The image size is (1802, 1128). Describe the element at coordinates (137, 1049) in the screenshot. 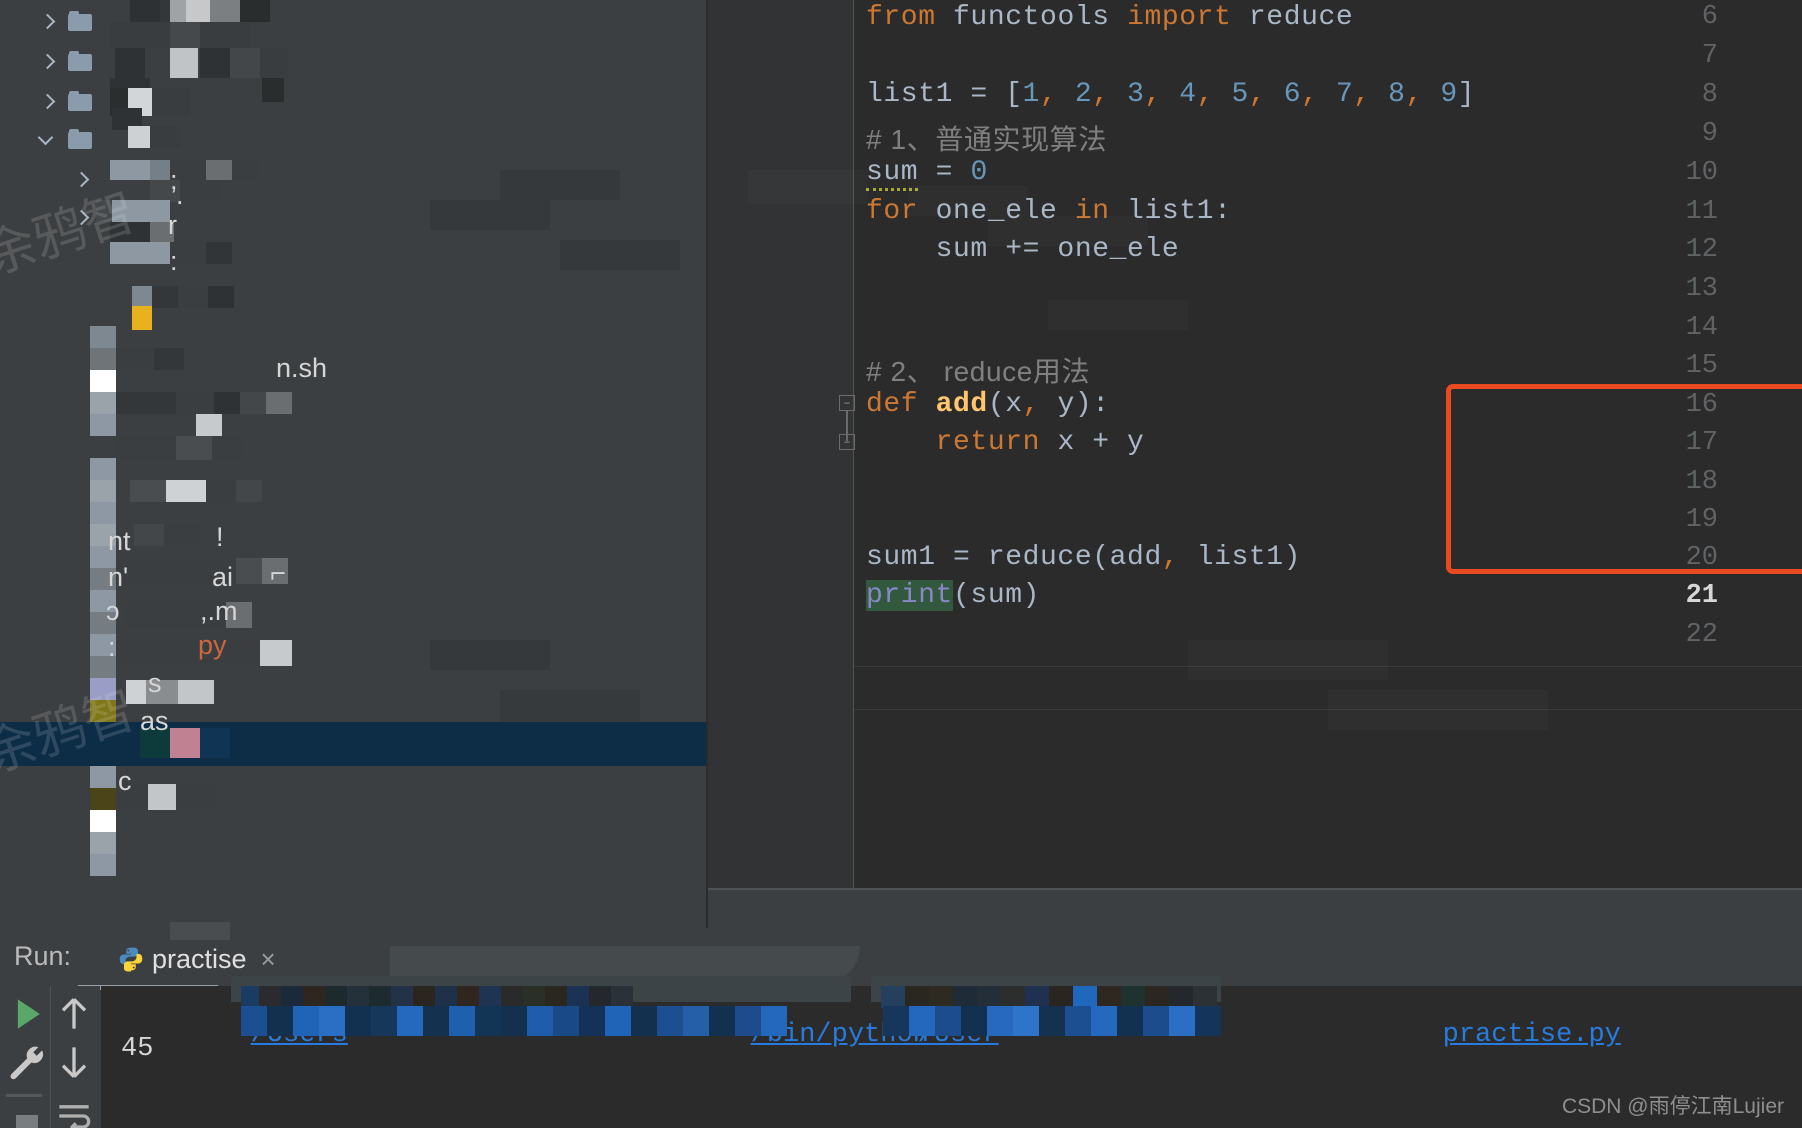

I see `console-output-value: 45` at that location.